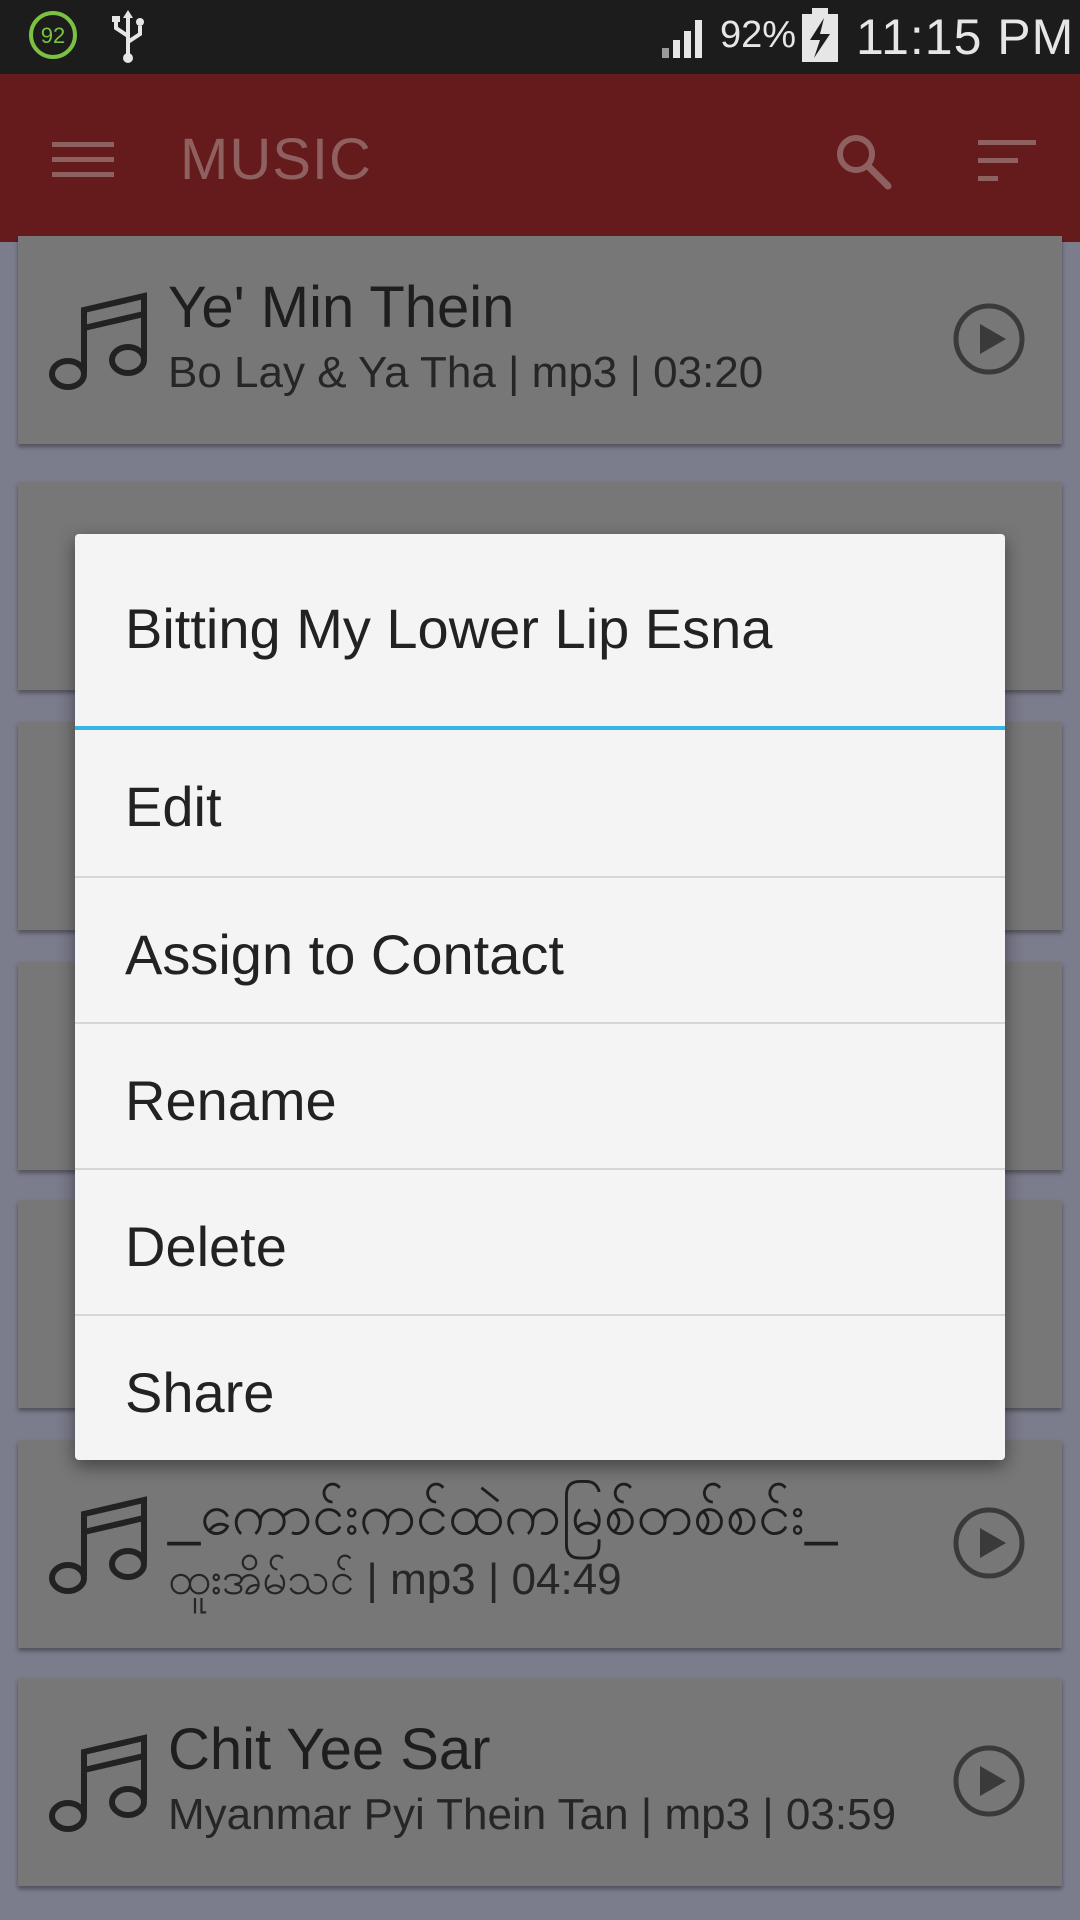 The width and height of the screenshot is (1080, 1920). What do you see at coordinates (329, 1749) in the screenshot?
I see `song-title: Chit Yee Sar` at bounding box center [329, 1749].